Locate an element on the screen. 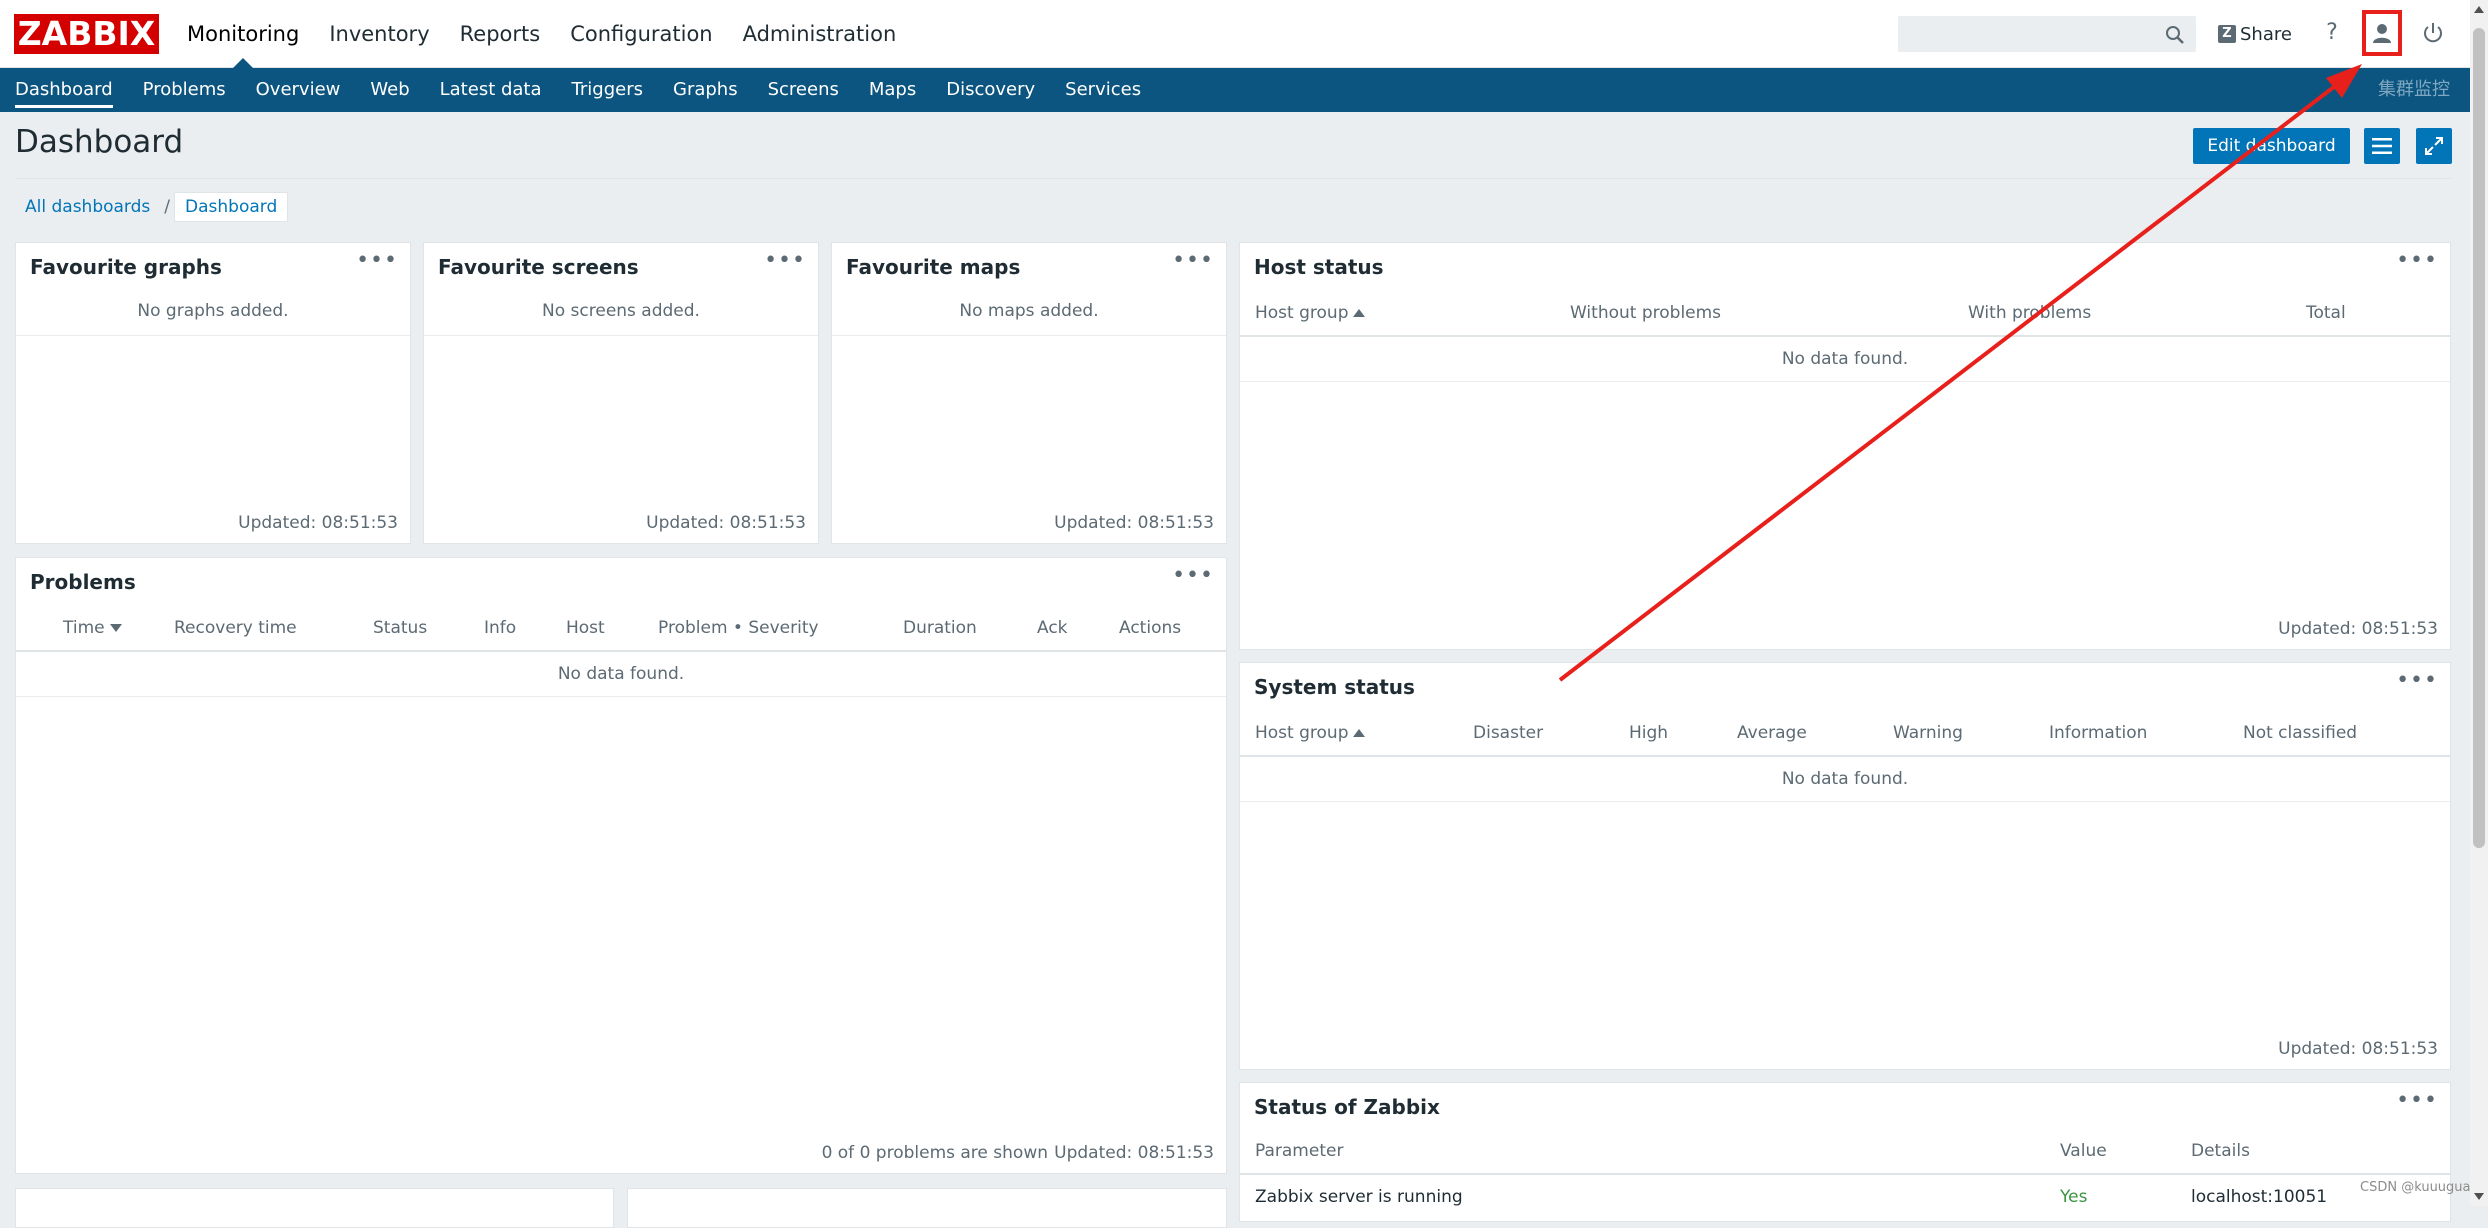 The width and height of the screenshot is (2488, 1228). column-host: Host is located at coordinates (585, 628).